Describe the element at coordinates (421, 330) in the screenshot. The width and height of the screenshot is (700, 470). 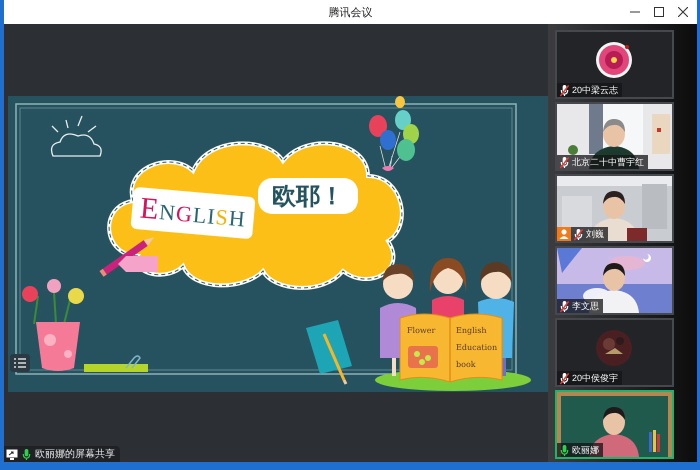
I see `book-page-text: Flower` at that location.